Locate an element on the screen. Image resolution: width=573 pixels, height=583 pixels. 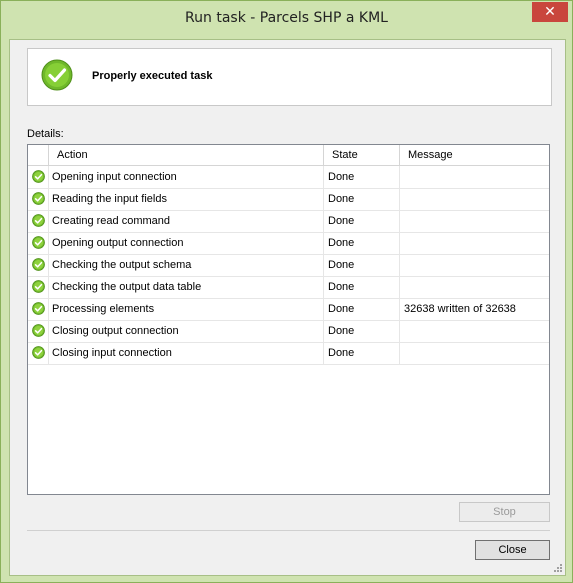
table-row: Opening output connection Done is located at coordinates (288, 243).